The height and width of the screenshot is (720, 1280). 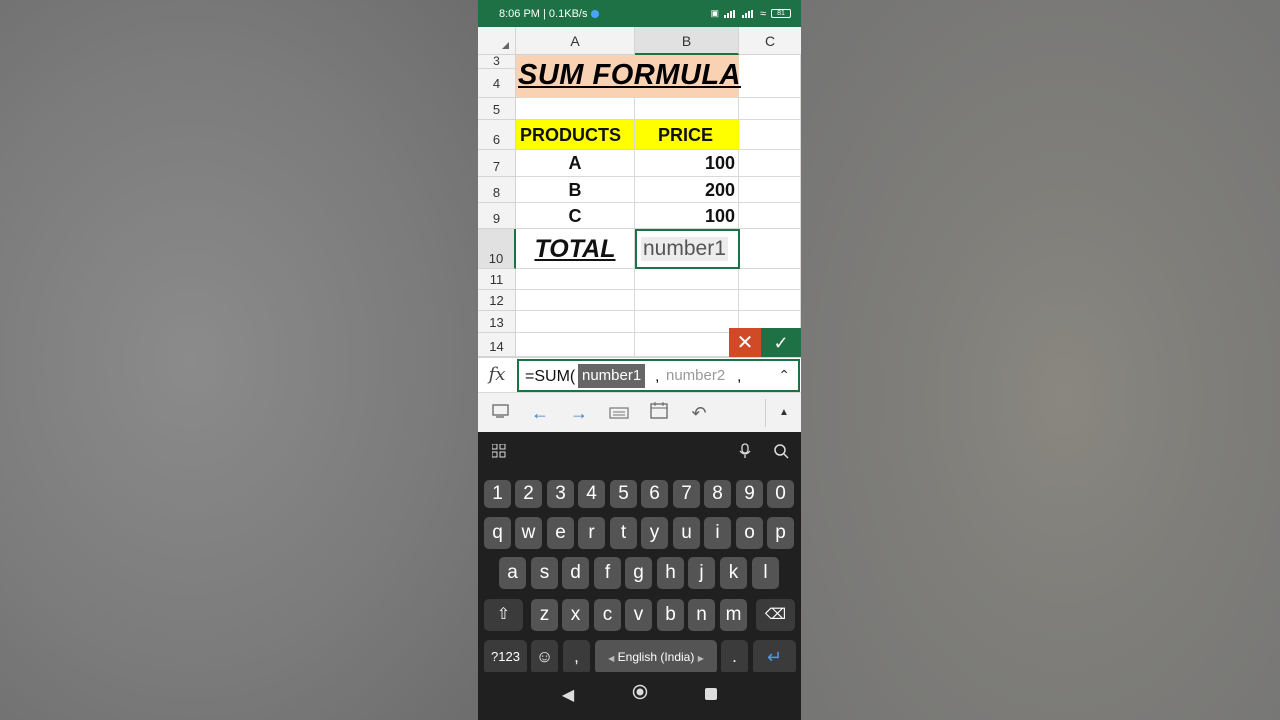 What do you see at coordinates (640, 696) in the screenshot?
I see `home-icon` at bounding box center [640, 696].